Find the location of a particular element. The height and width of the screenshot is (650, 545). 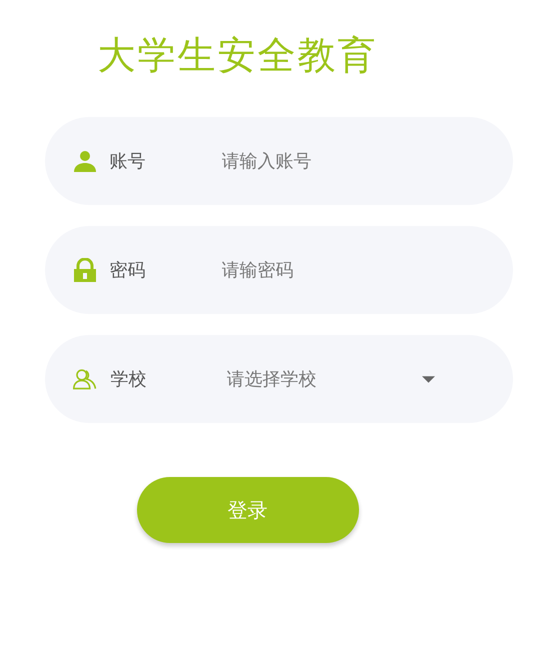

field-label: 账号 is located at coordinates (128, 161).